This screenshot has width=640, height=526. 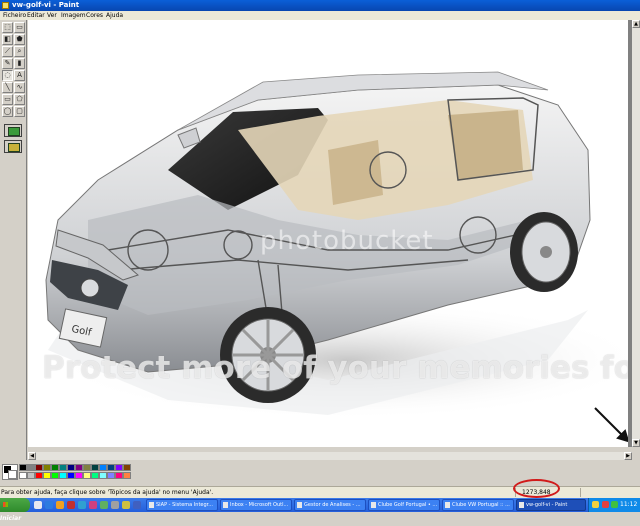 What do you see at coordinates (19, 111) in the screenshot?
I see `rounded-rect-icon: ▢` at bounding box center [19, 111].